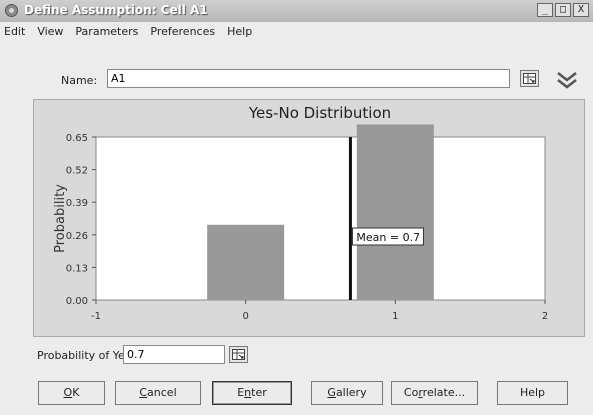 This screenshot has width=593, height=415. I want to click on name-cell-reference-button, so click(529, 78).